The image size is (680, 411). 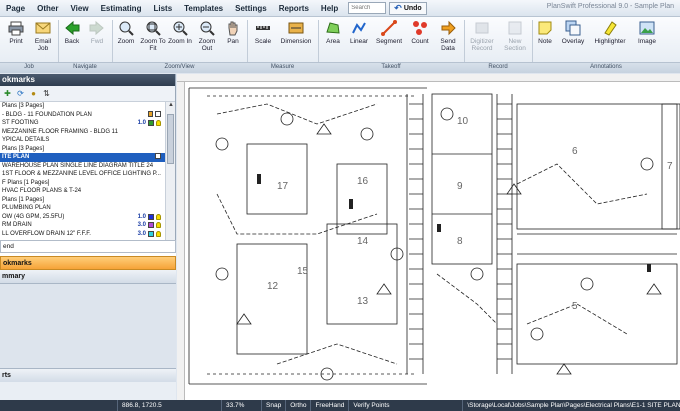 What do you see at coordinates (263, 32) in the screenshot?
I see `scale-button: Scale` at bounding box center [263, 32].